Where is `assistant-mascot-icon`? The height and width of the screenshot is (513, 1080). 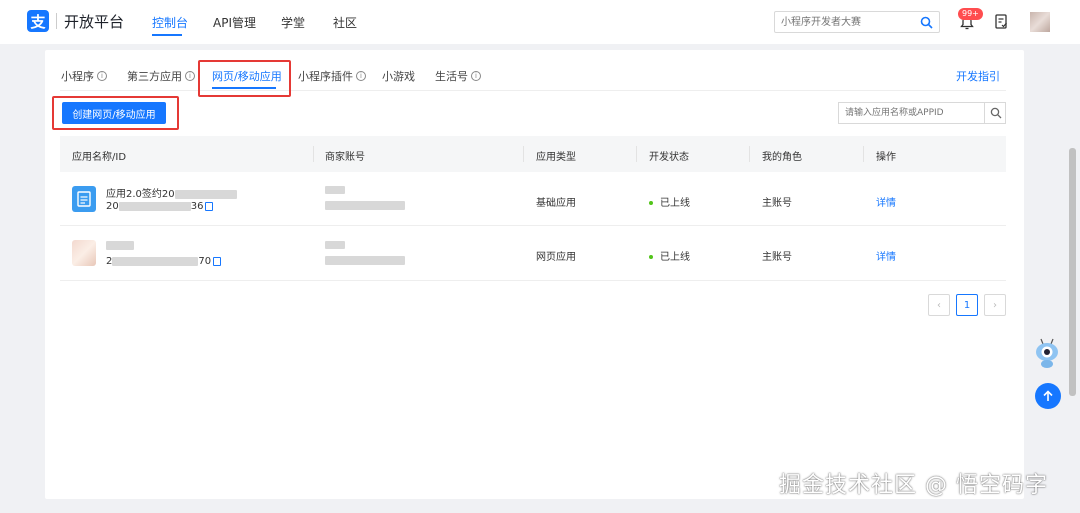 assistant-mascot-icon is located at coordinates (1047, 354).